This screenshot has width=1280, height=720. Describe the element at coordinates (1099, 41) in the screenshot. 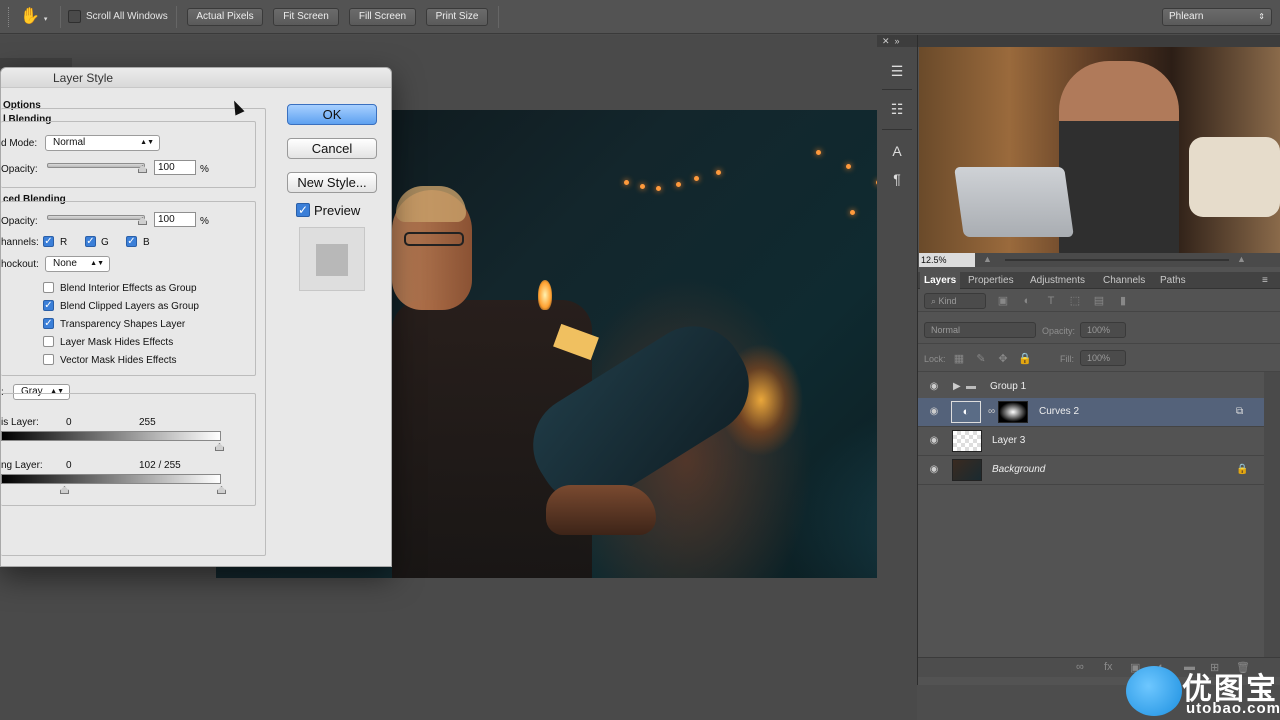

I see `panel-collapse-bar` at that location.